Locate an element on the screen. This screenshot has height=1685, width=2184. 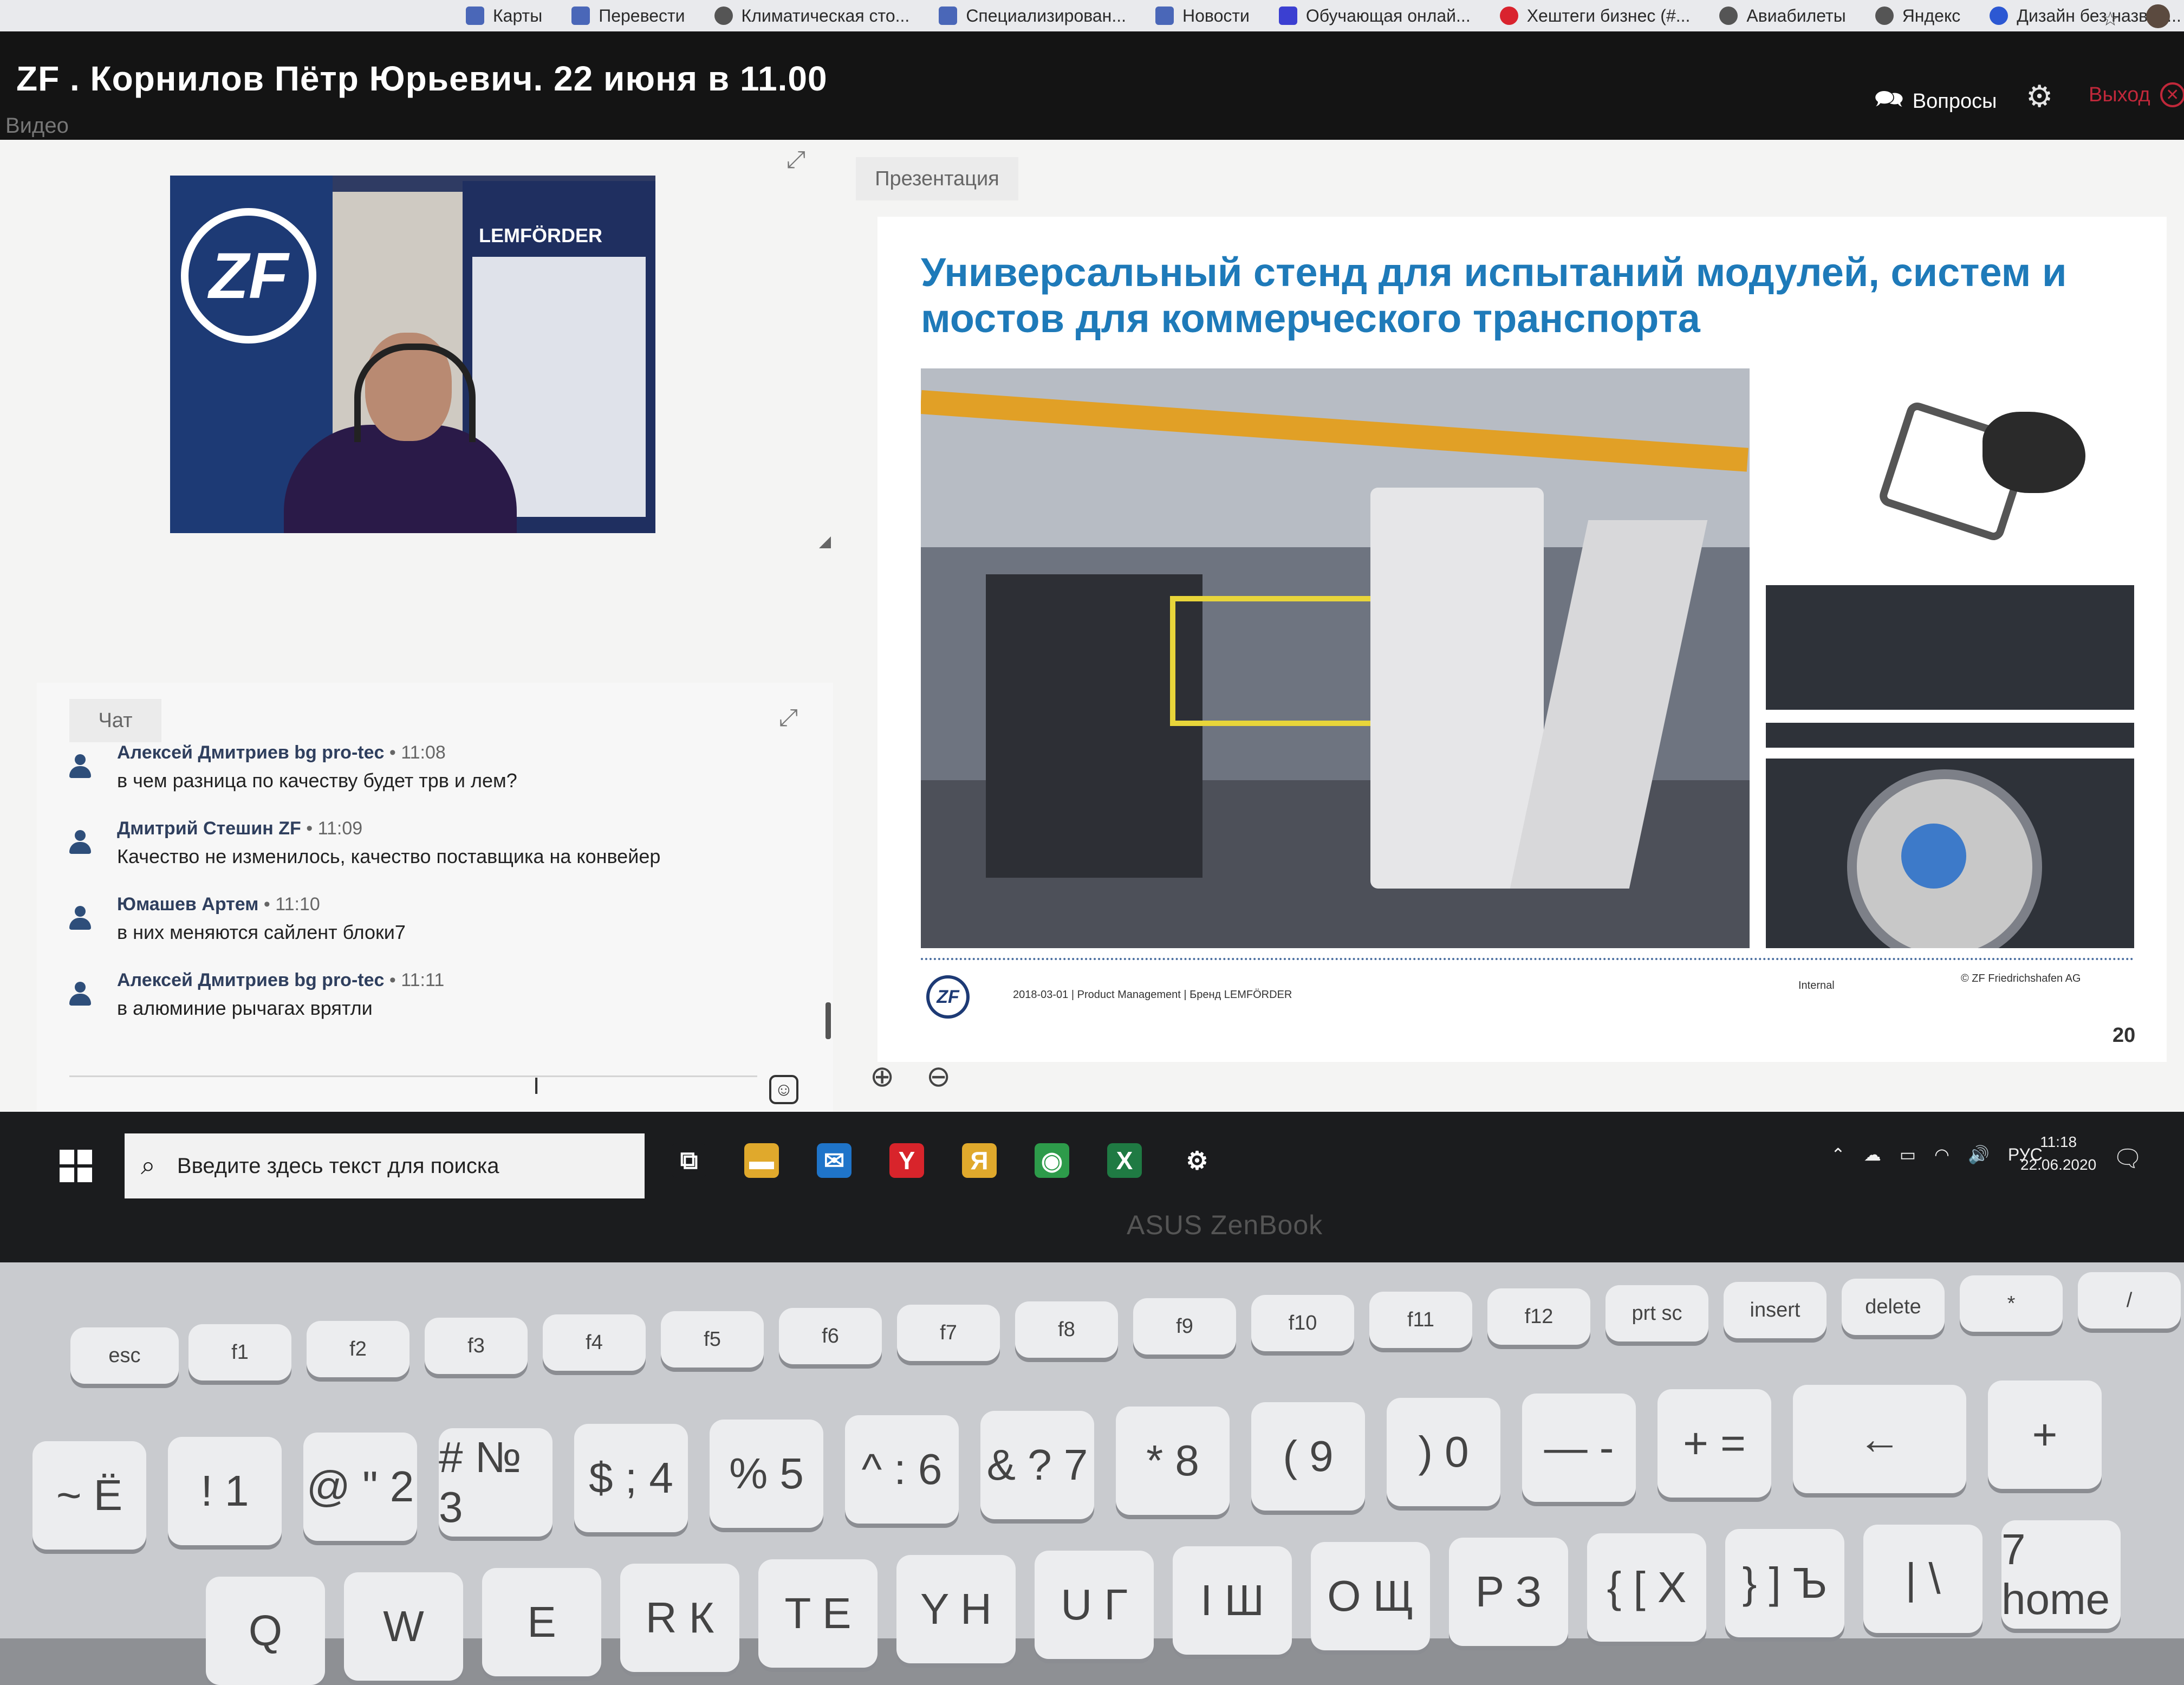
key: I Ш is located at coordinates (1232, 1601).